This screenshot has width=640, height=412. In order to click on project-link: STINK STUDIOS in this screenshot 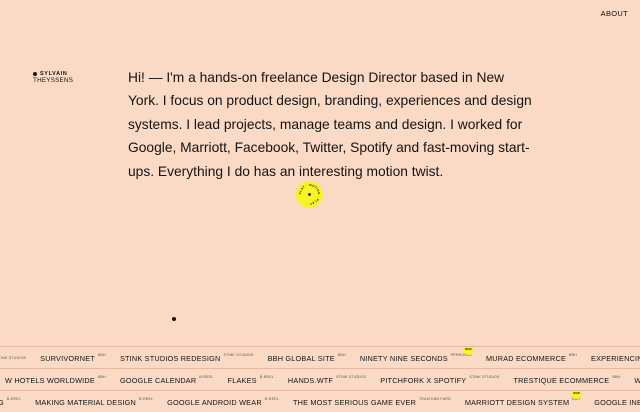, I will do `click(13, 357)`.